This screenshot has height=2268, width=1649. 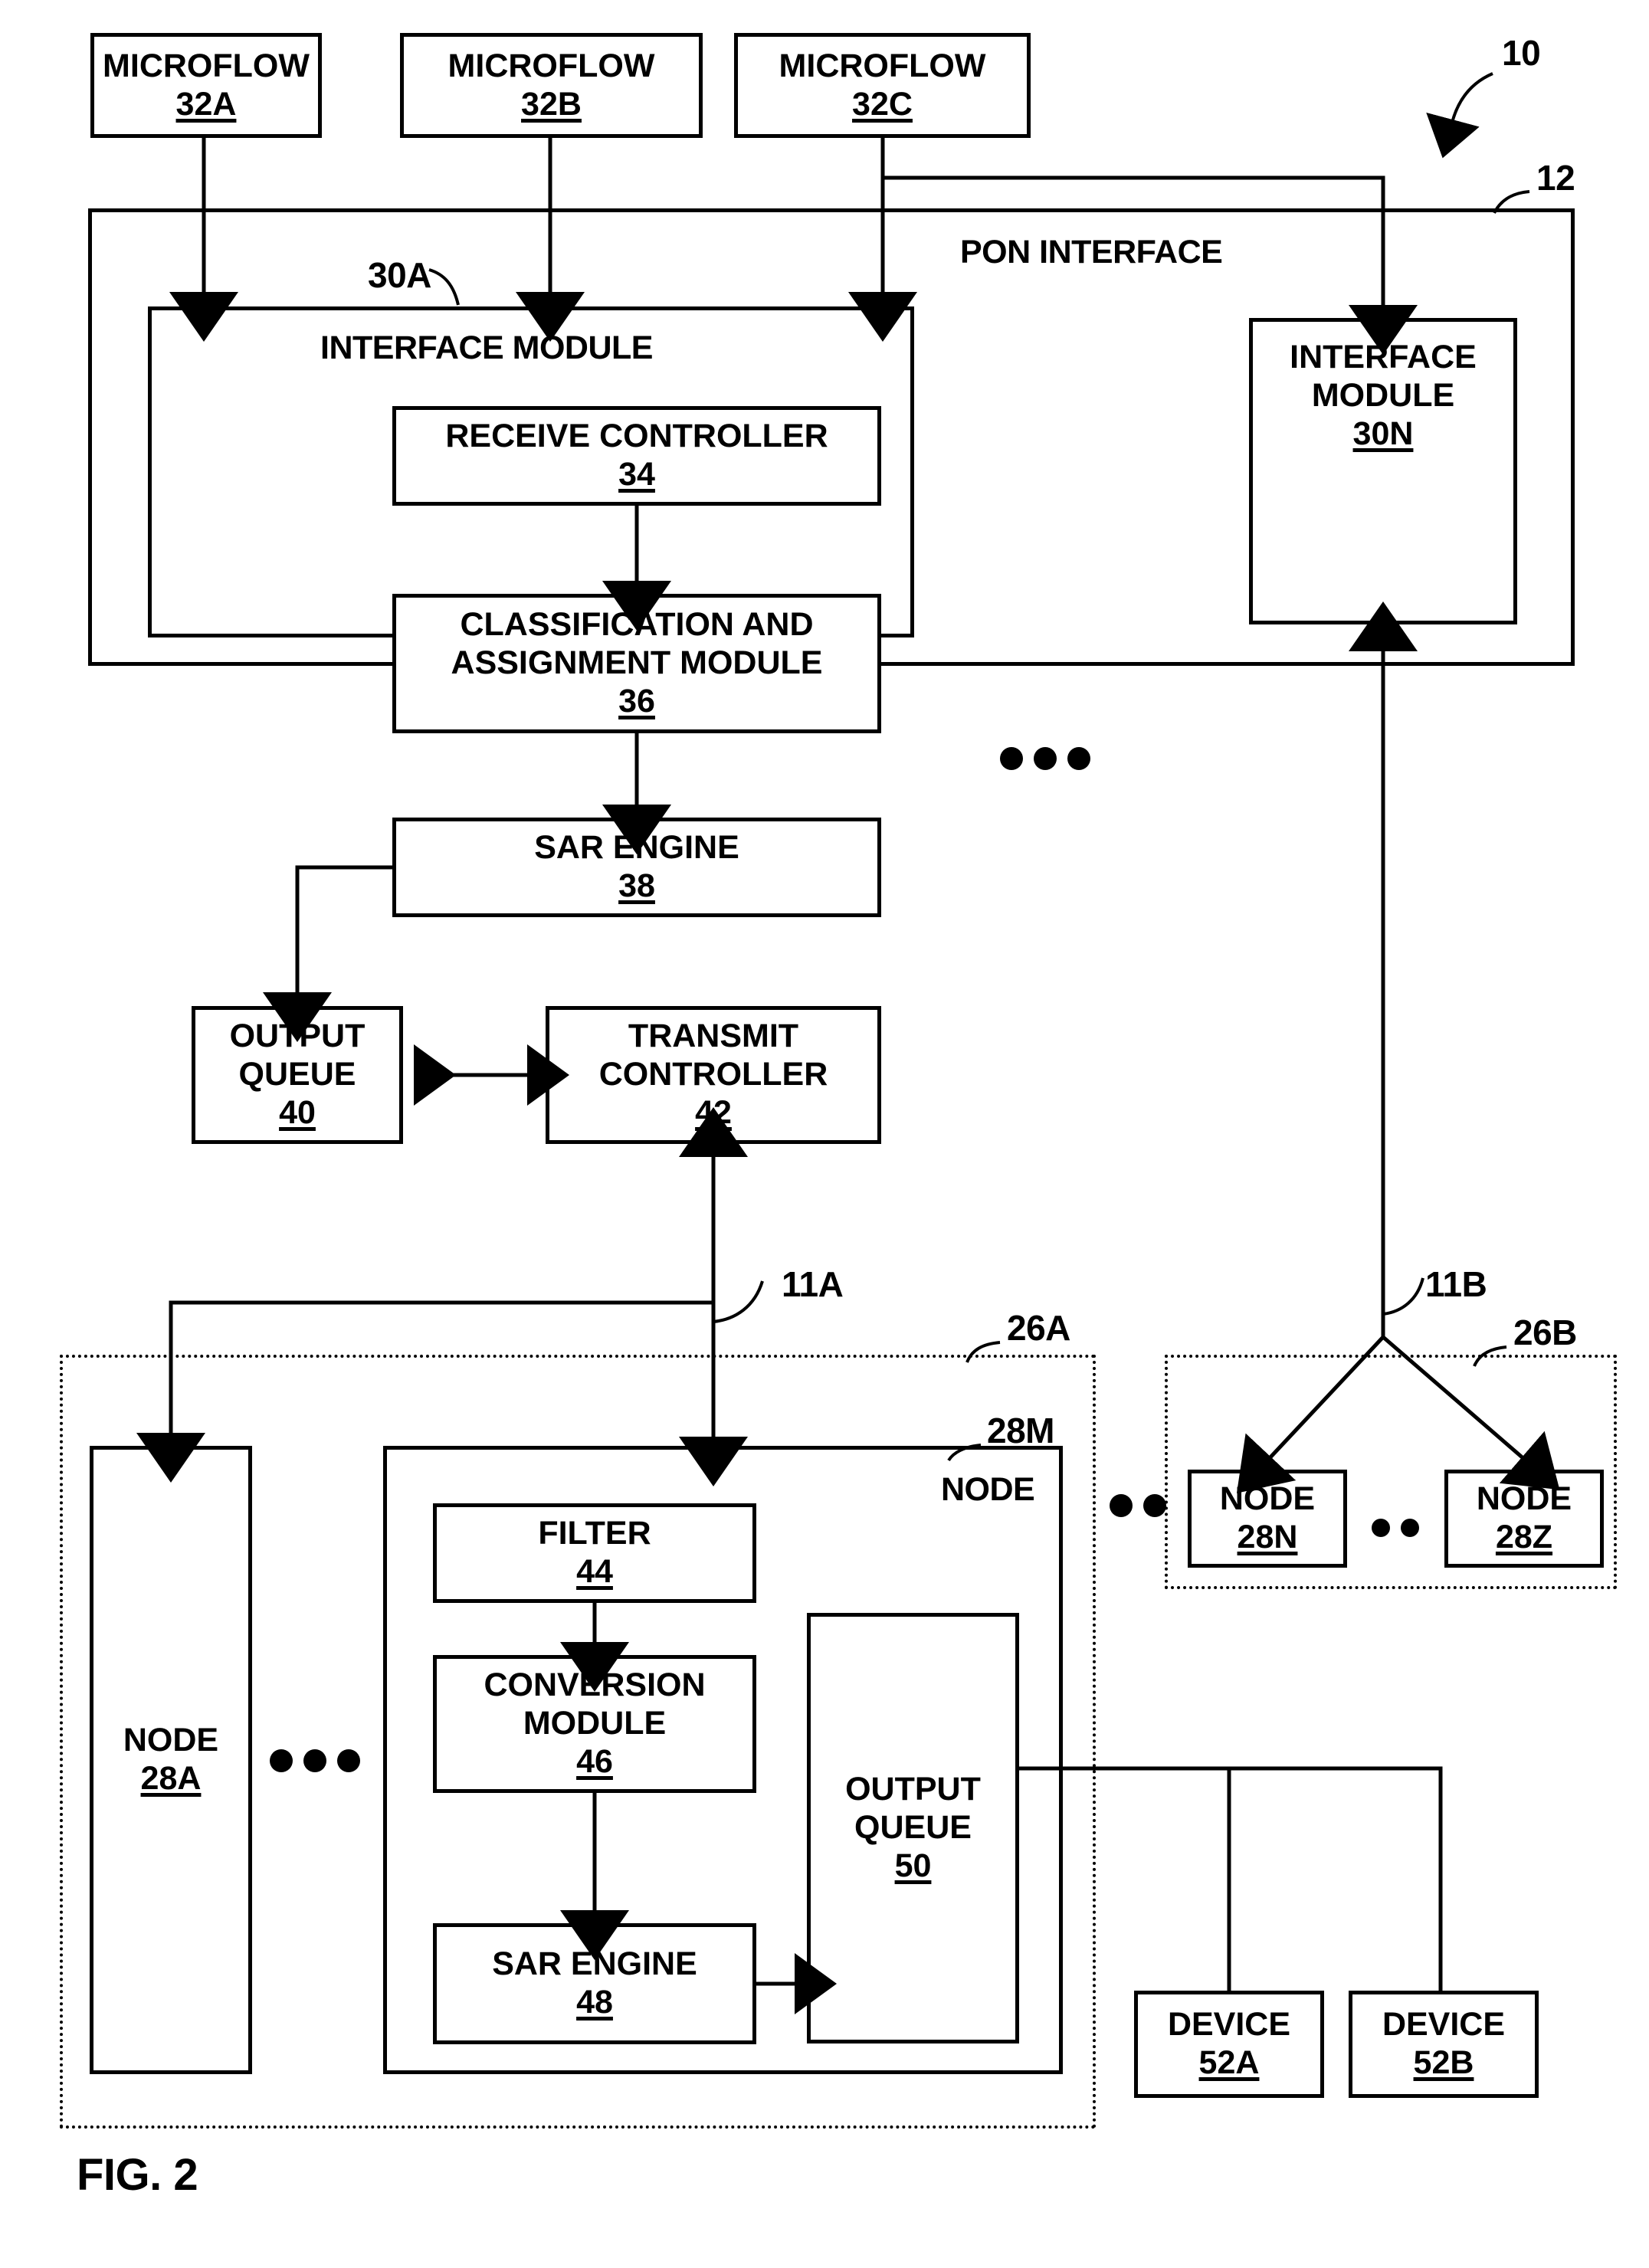 I want to click on device-52b-ref: 52B, so click(x=1443, y=2062).